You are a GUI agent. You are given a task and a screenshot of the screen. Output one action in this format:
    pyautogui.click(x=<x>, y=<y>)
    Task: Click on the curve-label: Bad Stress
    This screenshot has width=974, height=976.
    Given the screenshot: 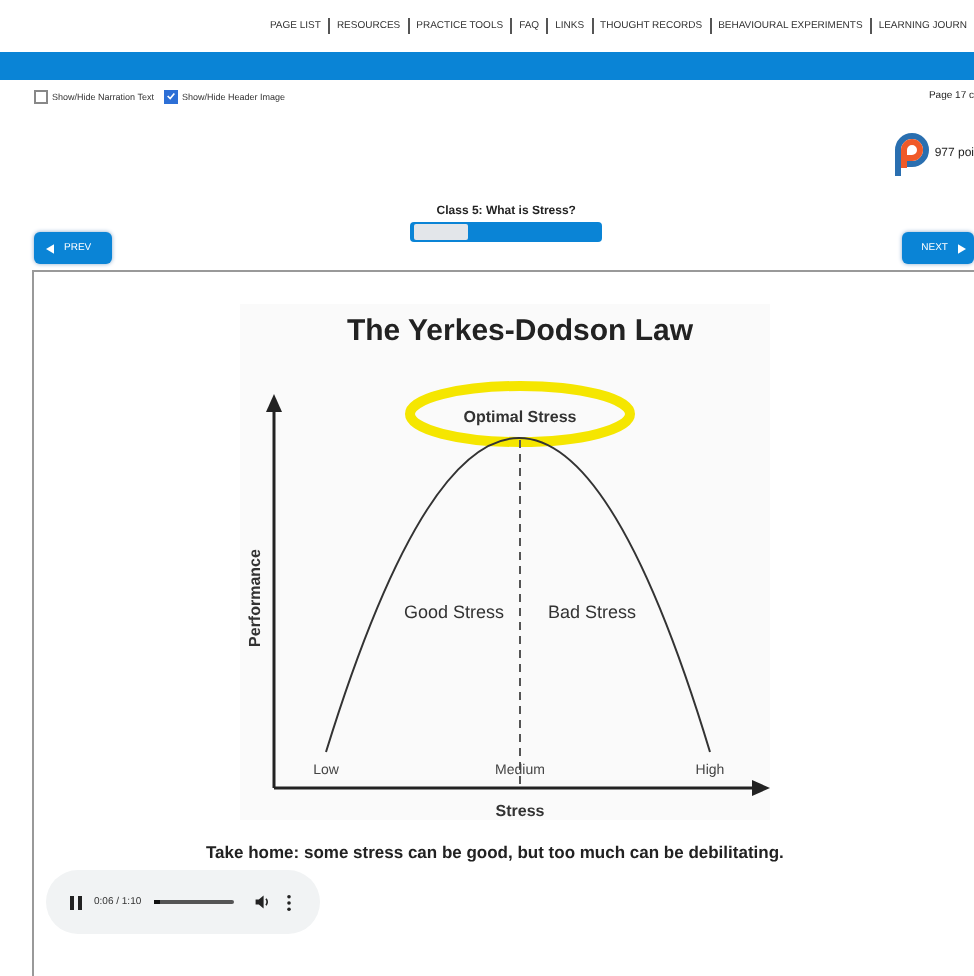 What is the action you would take?
    pyautogui.click(x=592, y=612)
    